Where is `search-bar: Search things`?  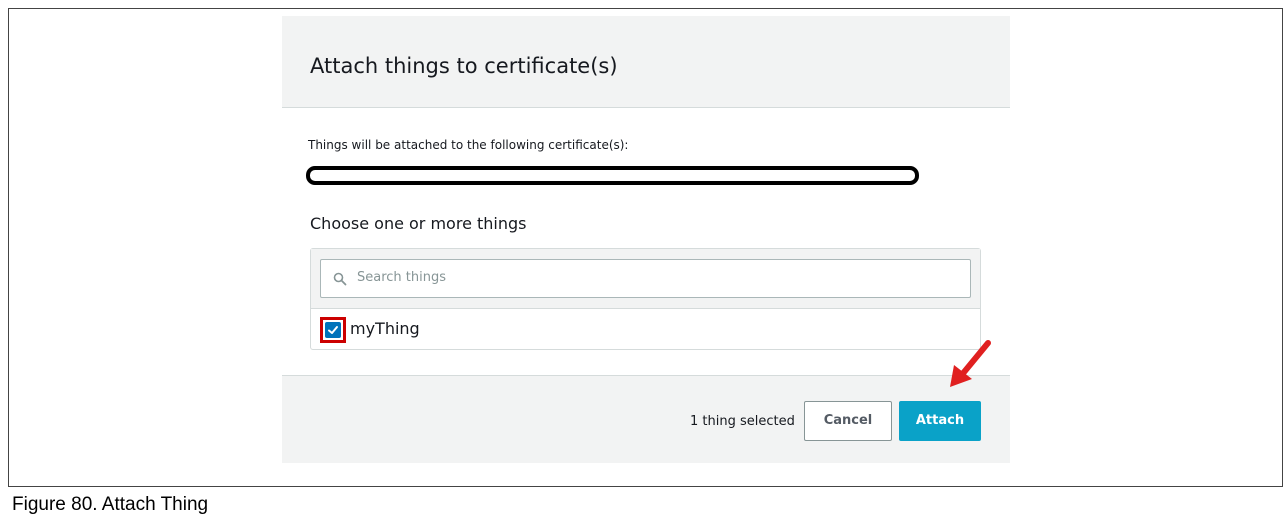 search-bar: Search things is located at coordinates (645, 279).